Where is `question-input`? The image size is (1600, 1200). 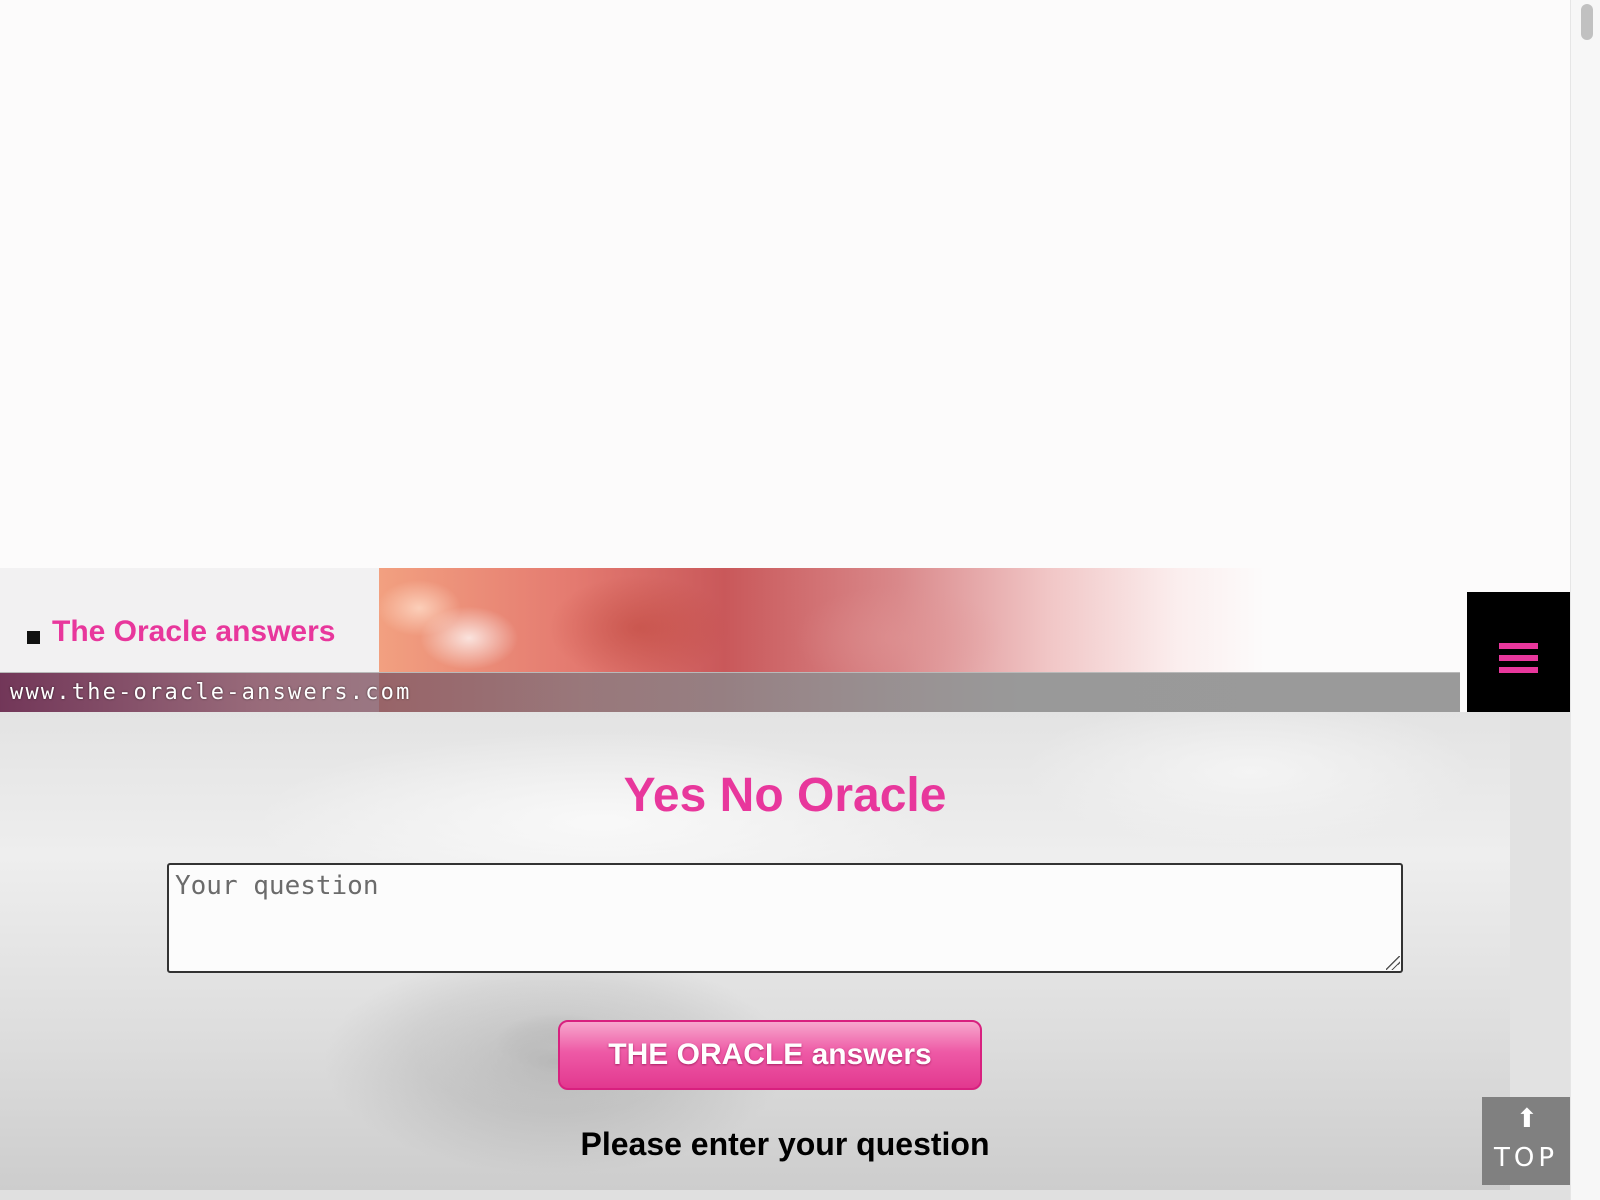
question-input is located at coordinates (785, 918).